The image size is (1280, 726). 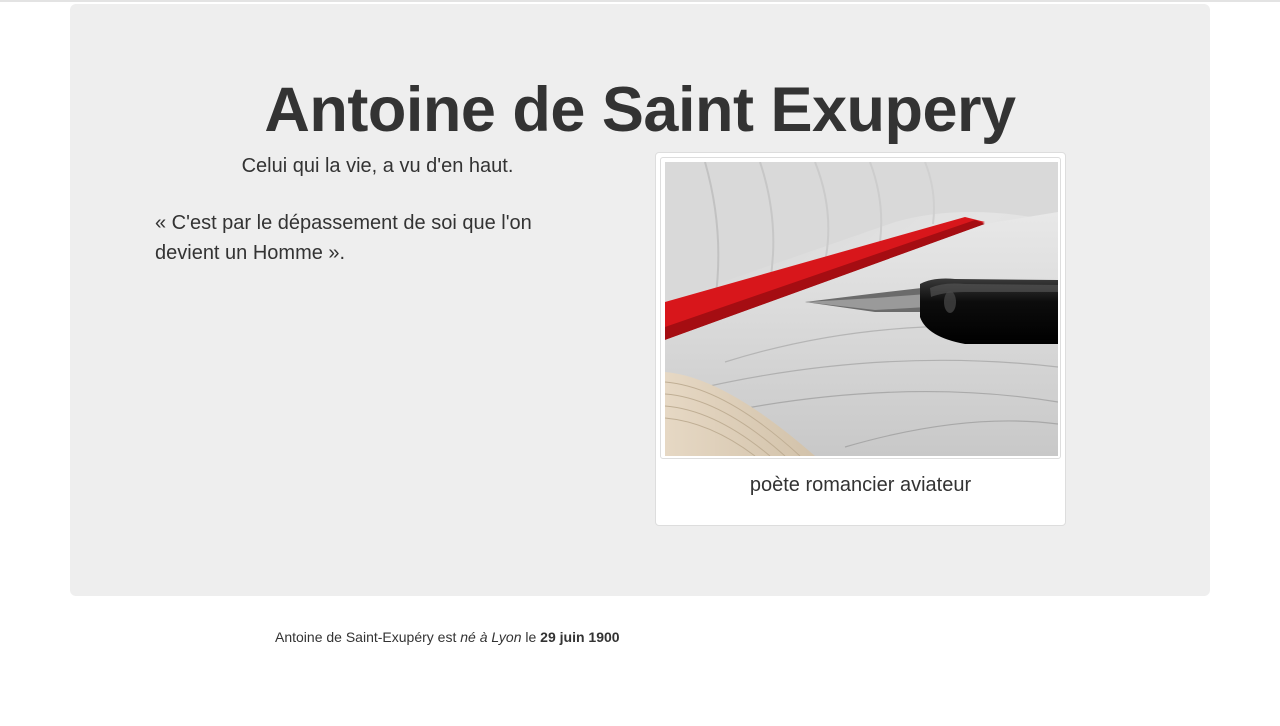 I want to click on birth-date: 29 juin 1900, so click(x=580, y=637).